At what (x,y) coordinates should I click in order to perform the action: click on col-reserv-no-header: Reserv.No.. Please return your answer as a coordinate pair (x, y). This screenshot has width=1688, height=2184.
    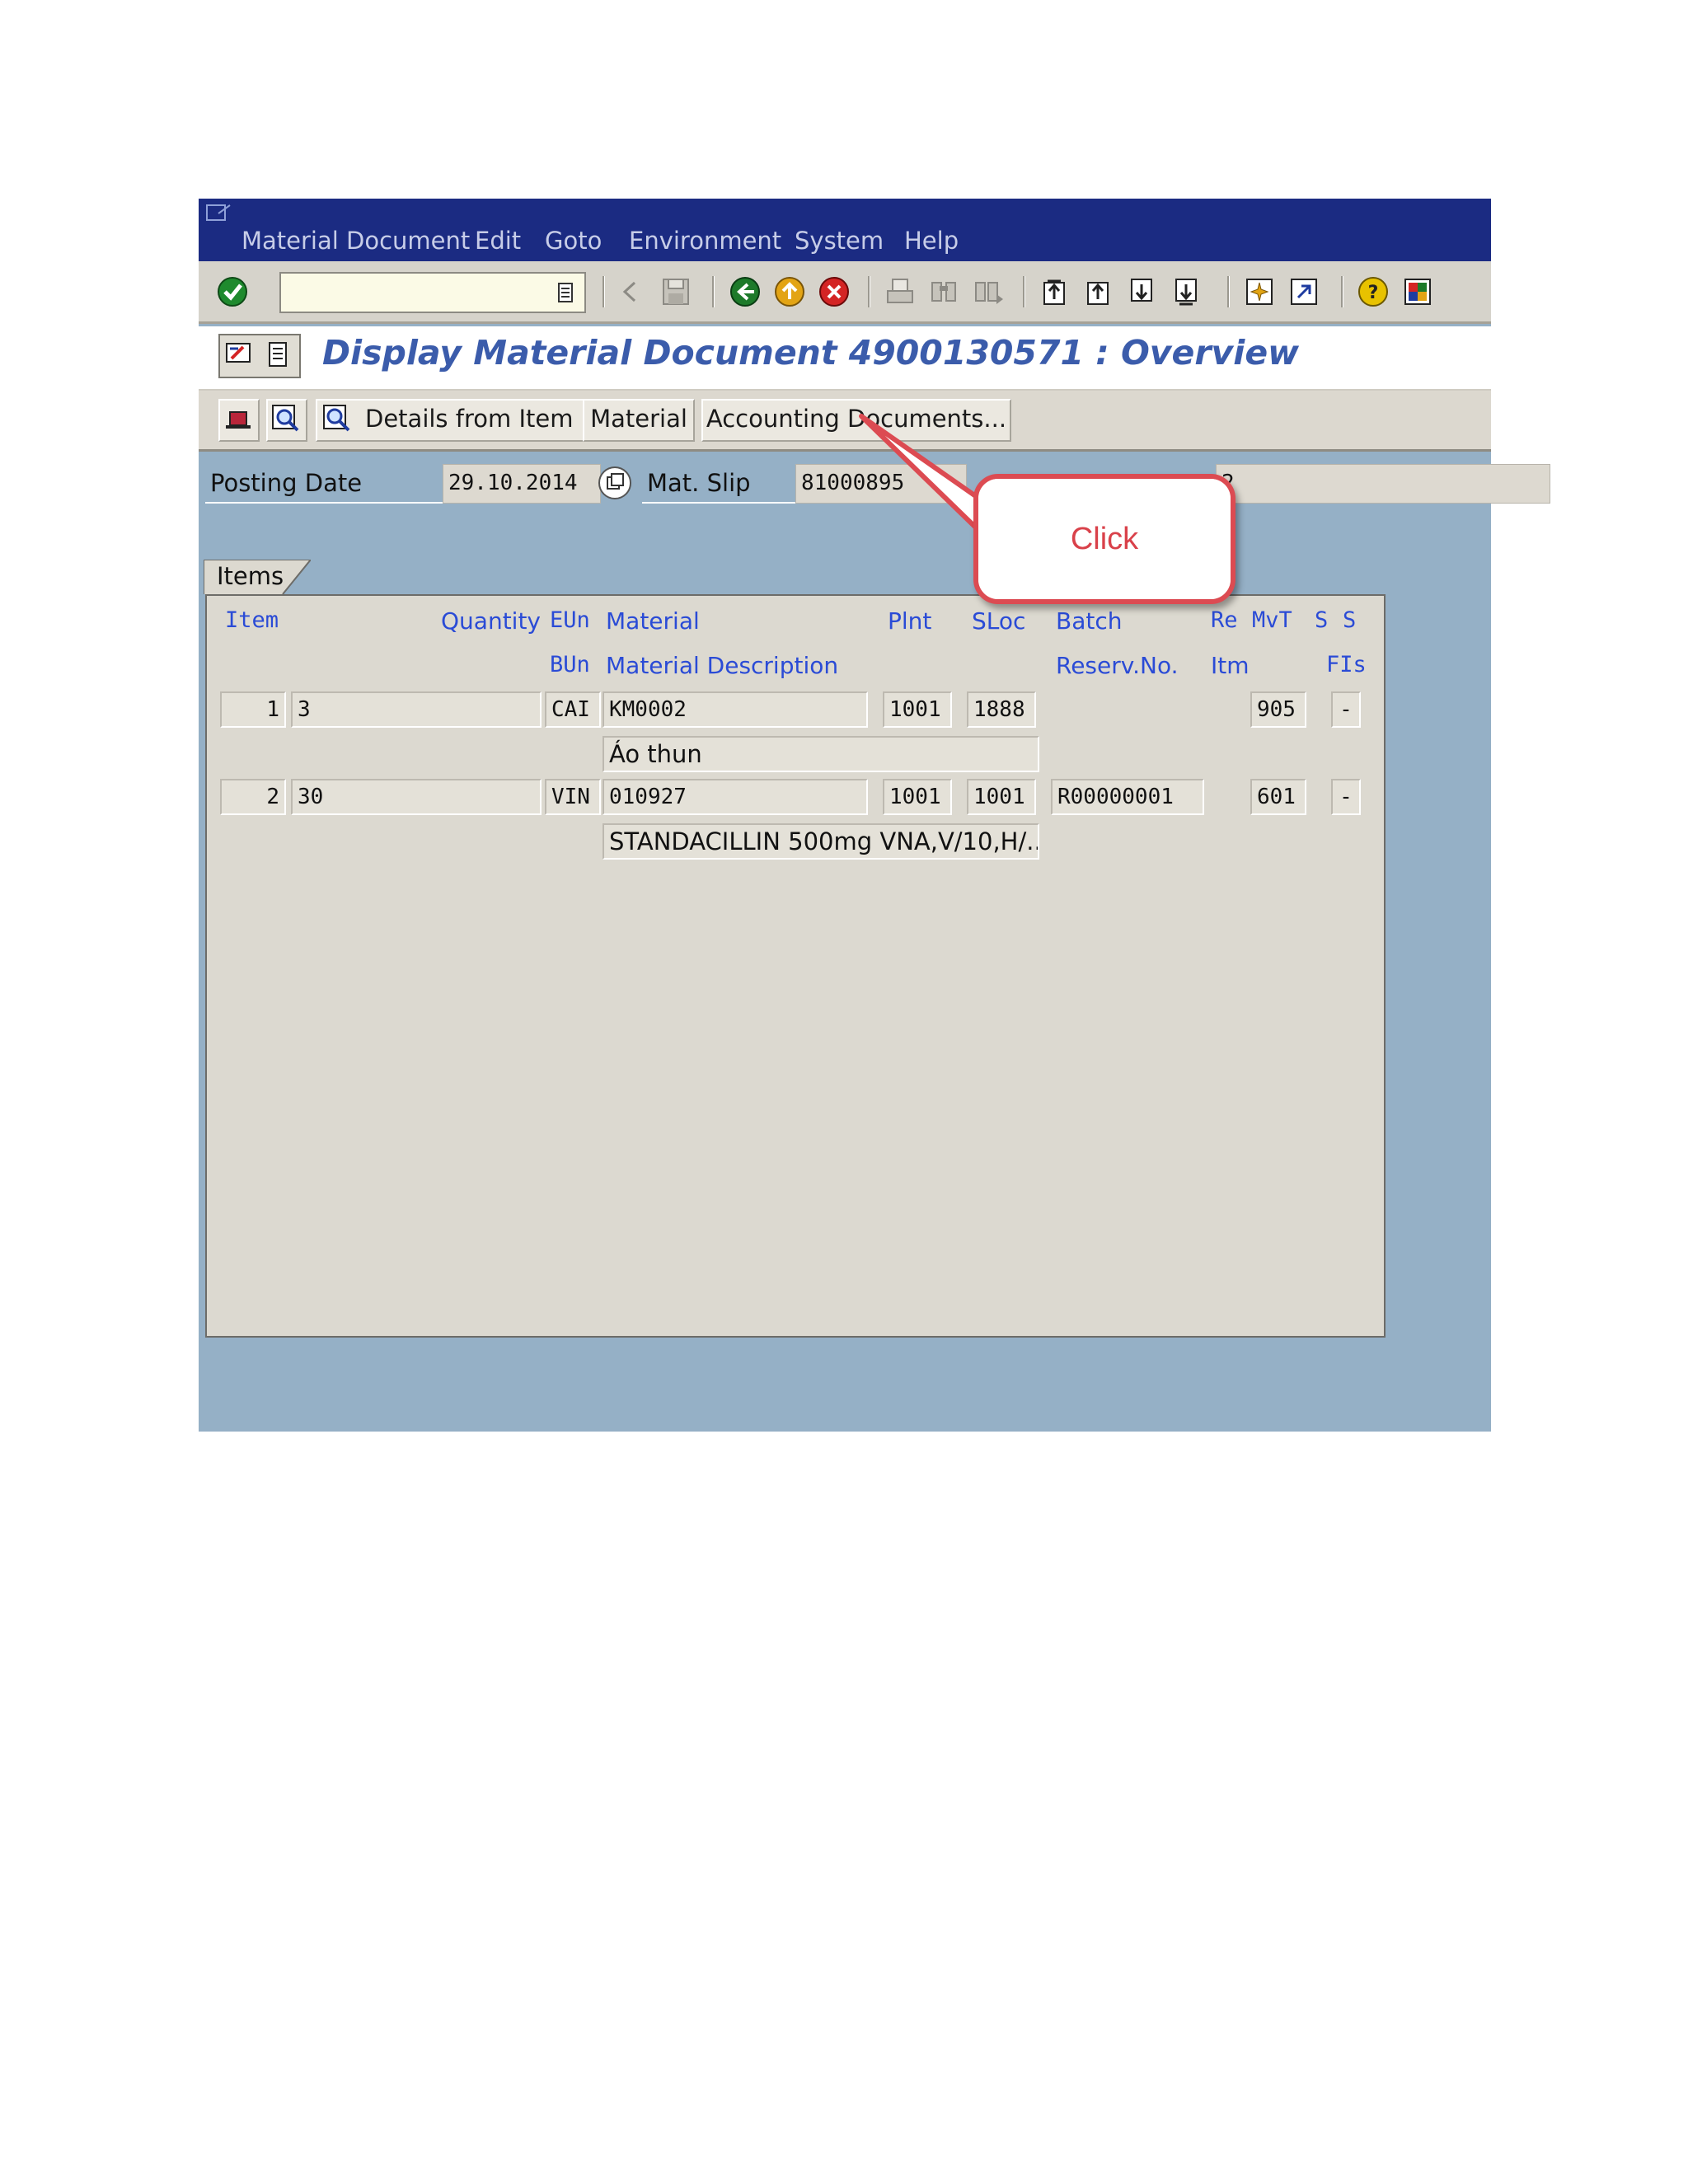
    Looking at the image, I should click on (1117, 665).